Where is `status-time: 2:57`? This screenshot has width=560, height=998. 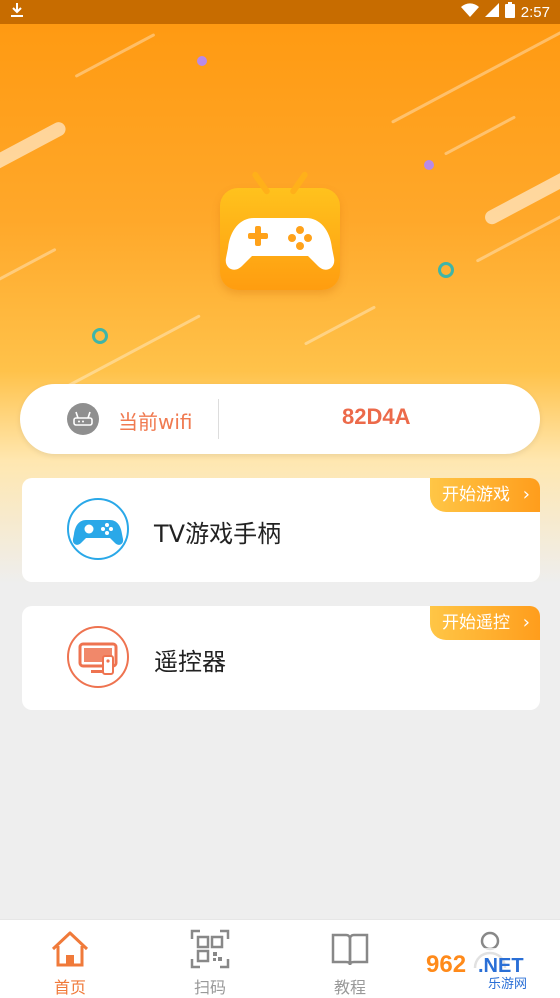 status-time: 2:57 is located at coordinates (535, 12).